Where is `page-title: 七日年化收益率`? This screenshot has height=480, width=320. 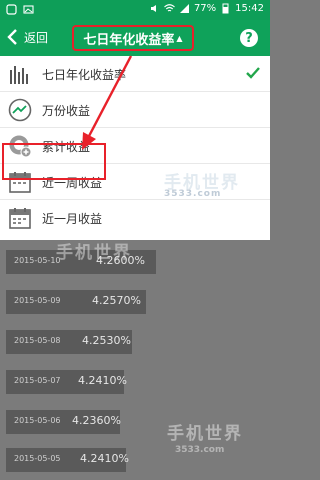
page-title: 七日年化收益率 is located at coordinates (129, 40).